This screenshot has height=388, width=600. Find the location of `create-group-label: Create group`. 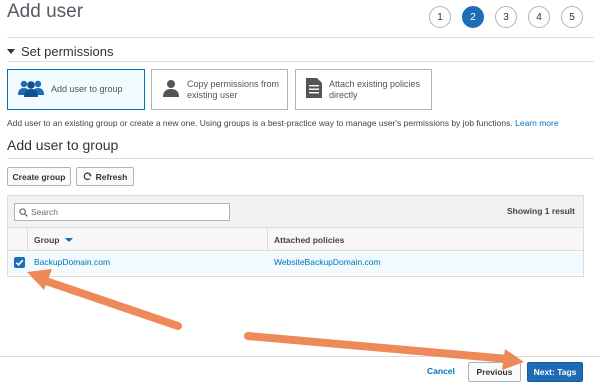

create-group-label: Create group is located at coordinates (39, 176).